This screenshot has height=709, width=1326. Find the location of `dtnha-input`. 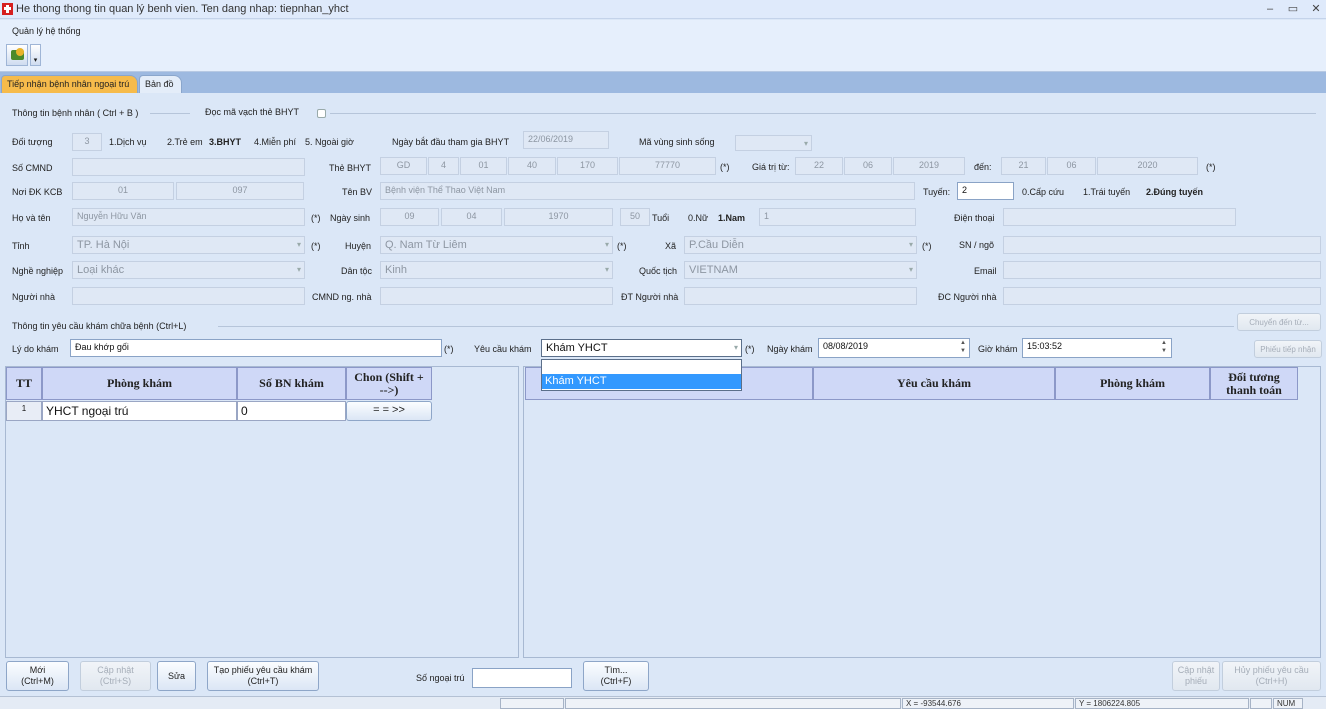

dtnha-input is located at coordinates (800, 296).